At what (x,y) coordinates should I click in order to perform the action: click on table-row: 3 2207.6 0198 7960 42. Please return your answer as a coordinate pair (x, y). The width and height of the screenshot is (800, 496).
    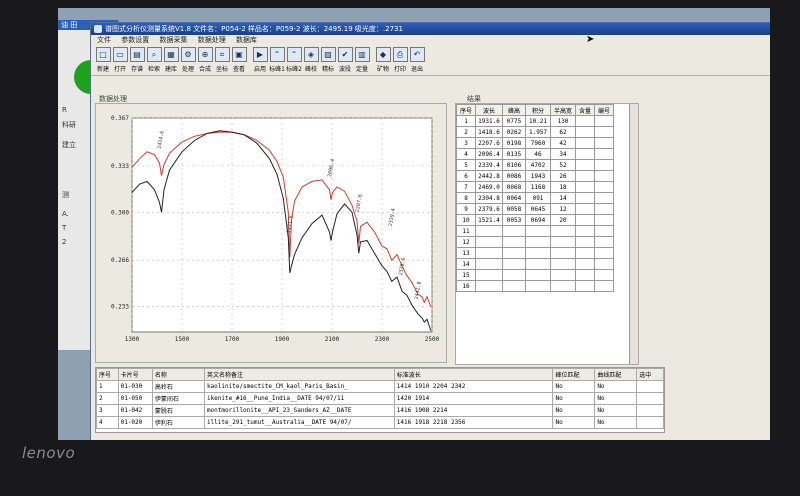
    Looking at the image, I should click on (535, 143).